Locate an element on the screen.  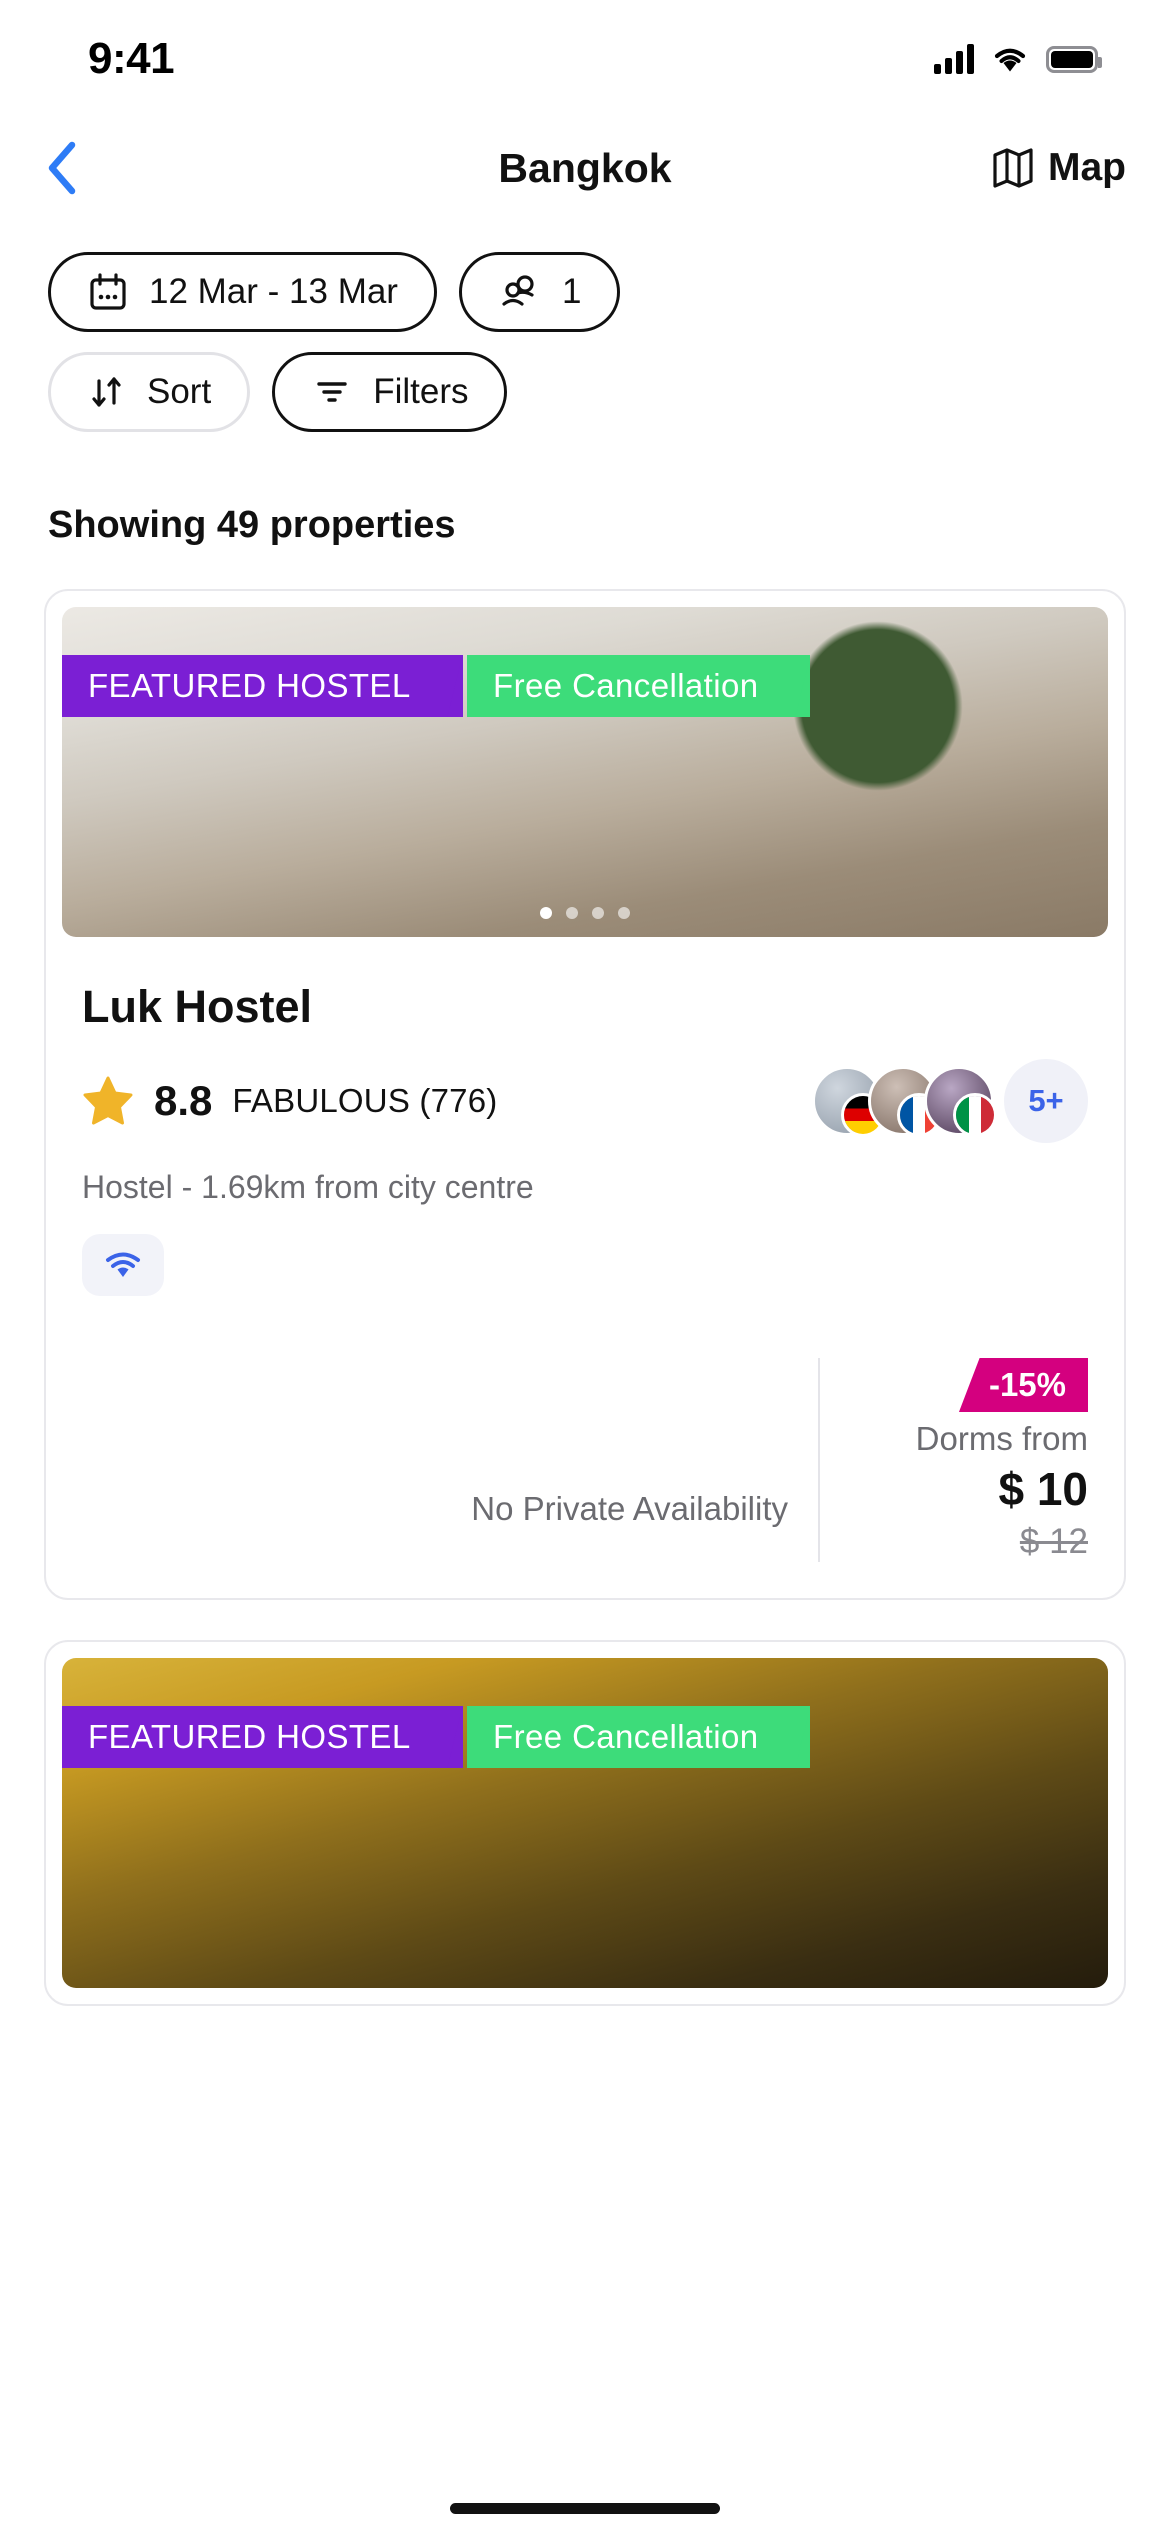
back-button is located at coordinates (62, 168).